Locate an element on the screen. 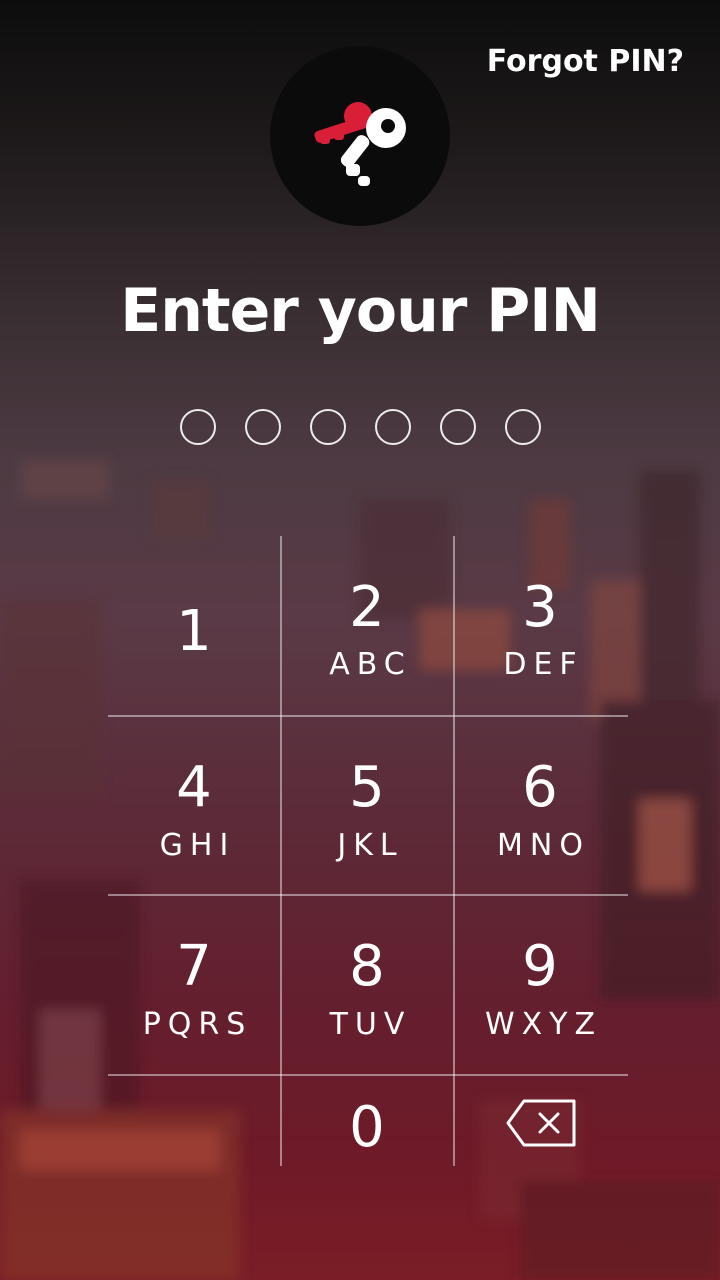 This screenshot has width=720, height=1280. key-letters: DEF is located at coordinates (543, 664).